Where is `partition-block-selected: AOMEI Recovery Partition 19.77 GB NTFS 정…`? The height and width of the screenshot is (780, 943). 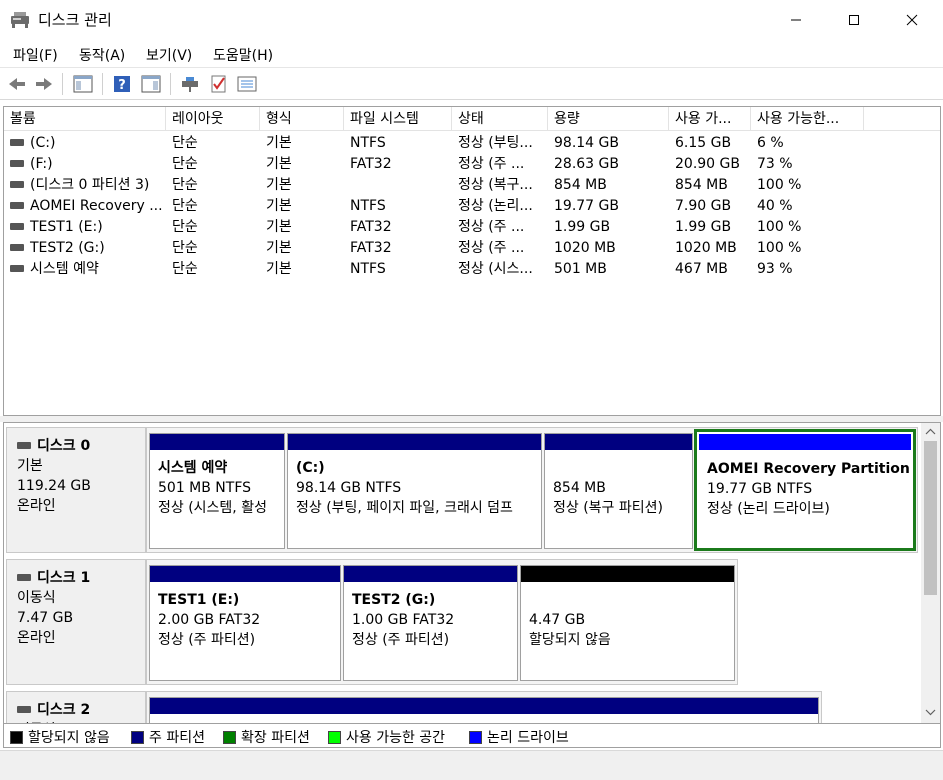
partition-block-selected: AOMEI Recovery Partition 19.77 GB NTFS 정… is located at coordinates (805, 490).